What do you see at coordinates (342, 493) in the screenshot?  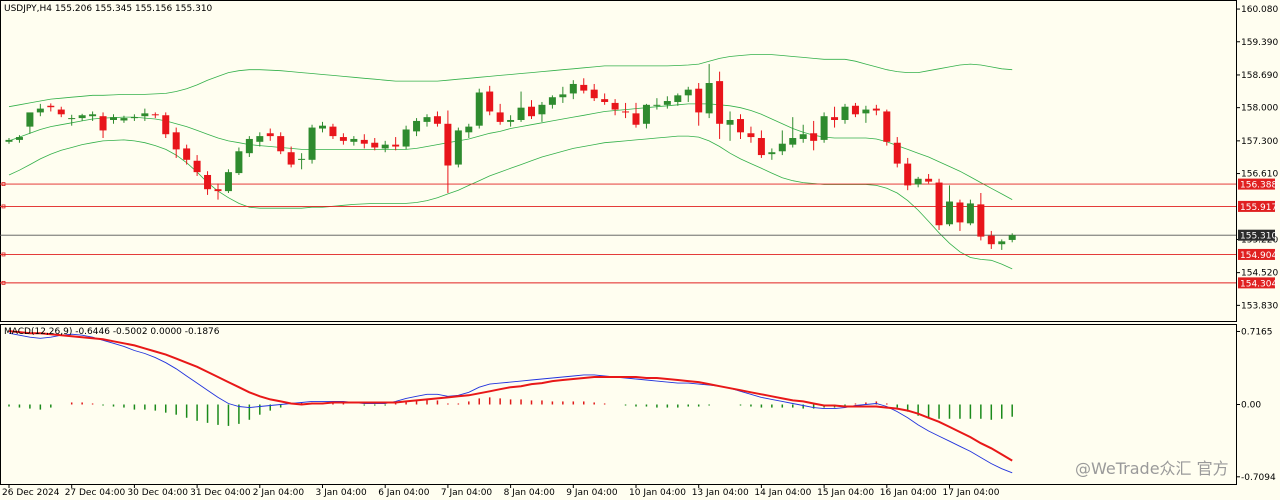 I see `time-tick-label: 3 Jan 04:00` at bounding box center [342, 493].